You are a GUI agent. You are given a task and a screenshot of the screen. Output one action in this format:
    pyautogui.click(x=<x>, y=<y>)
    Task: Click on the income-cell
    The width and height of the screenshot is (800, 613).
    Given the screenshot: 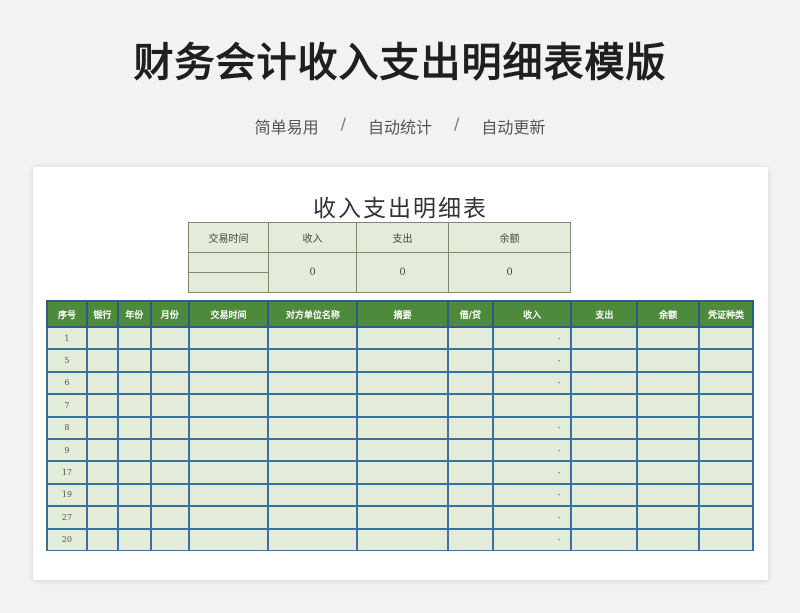 What is the action you would take?
    pyautogui.click(x=532, y=405)
    